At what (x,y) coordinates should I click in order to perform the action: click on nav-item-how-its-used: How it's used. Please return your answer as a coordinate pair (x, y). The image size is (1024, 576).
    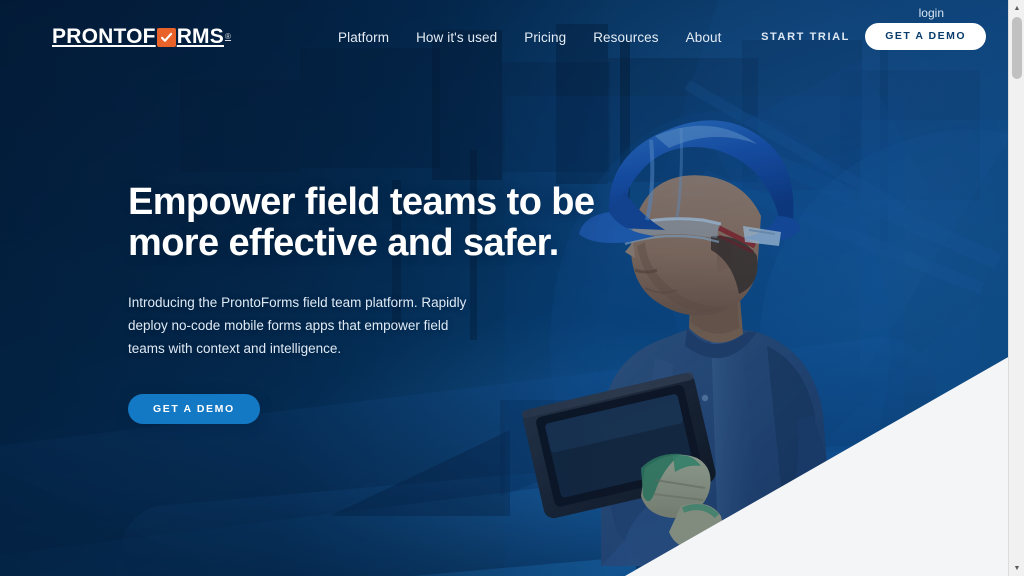
    Looking at the image, I should click on (456, 37).